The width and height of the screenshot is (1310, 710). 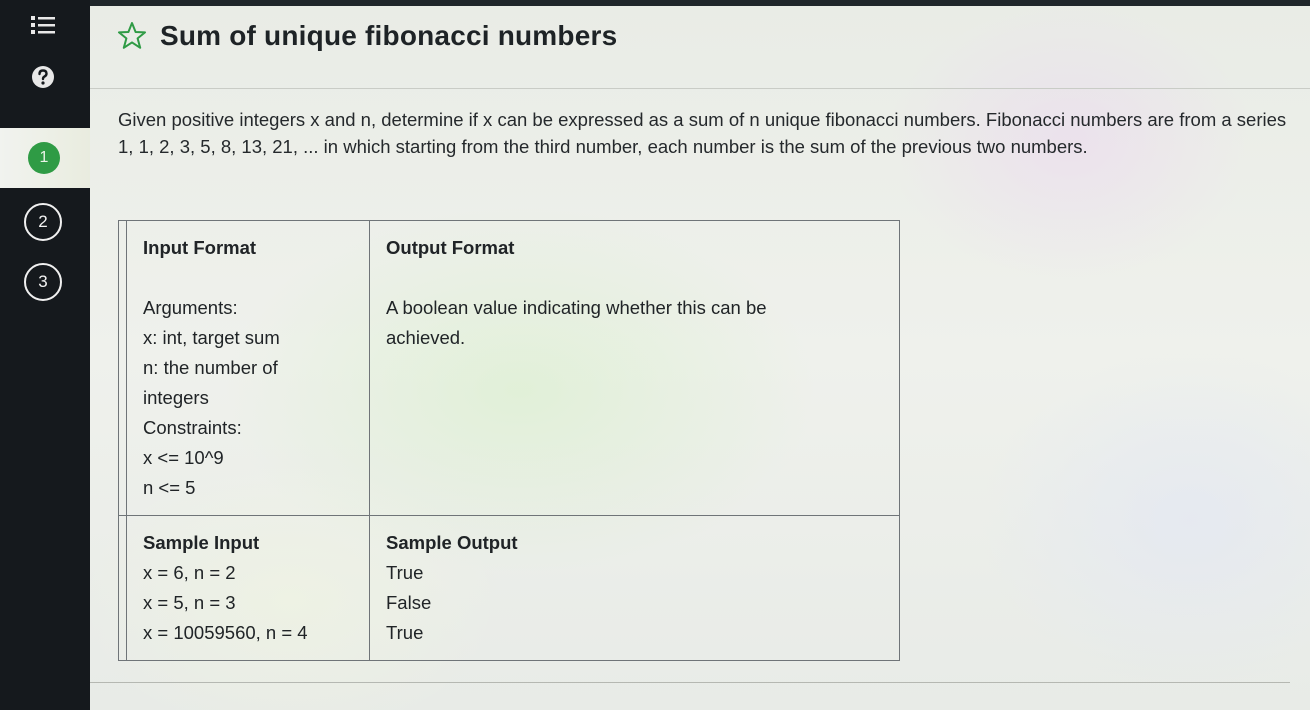 What do you see at coordinates (450, 247) in the screenshot?
I see `output-format-header: Output Format` at bounding box center [450, 247].